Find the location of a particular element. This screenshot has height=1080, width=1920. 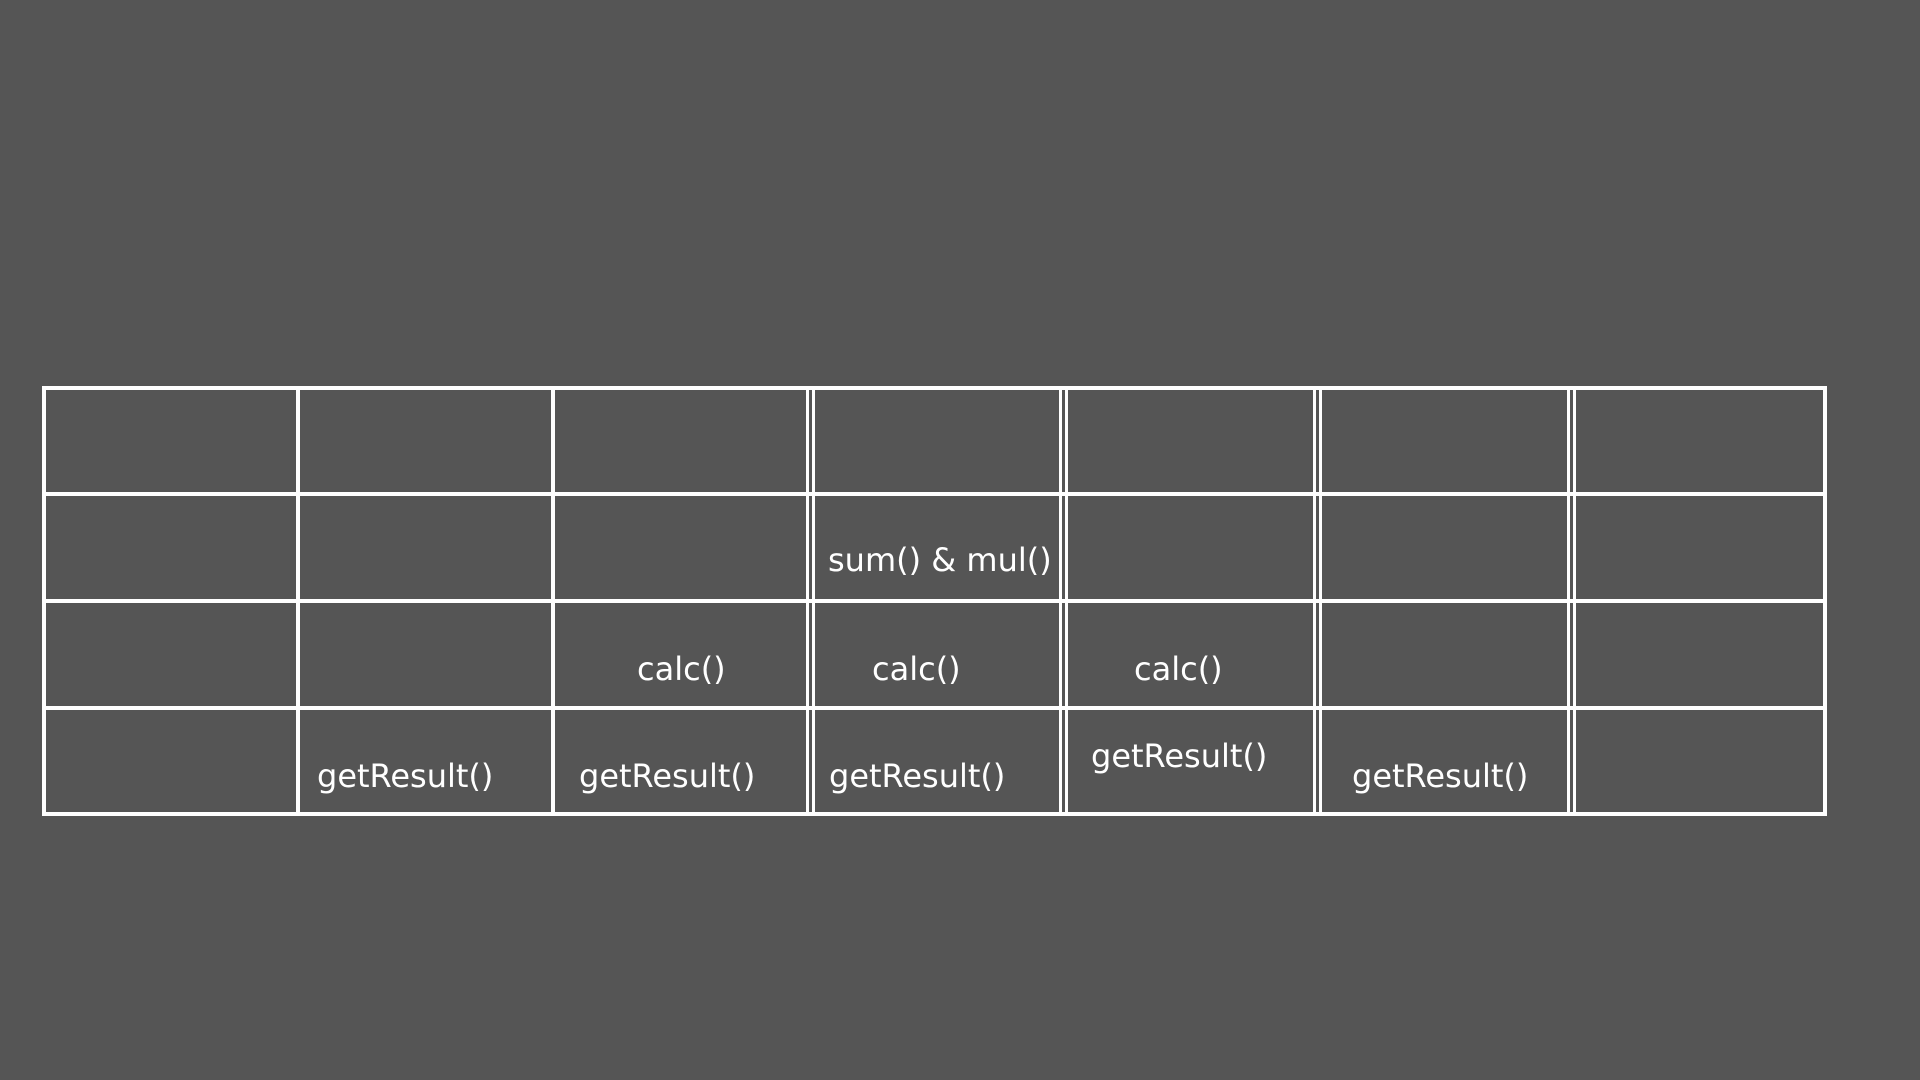

grid-line-col-4b is located at coordinates (1066, 601).